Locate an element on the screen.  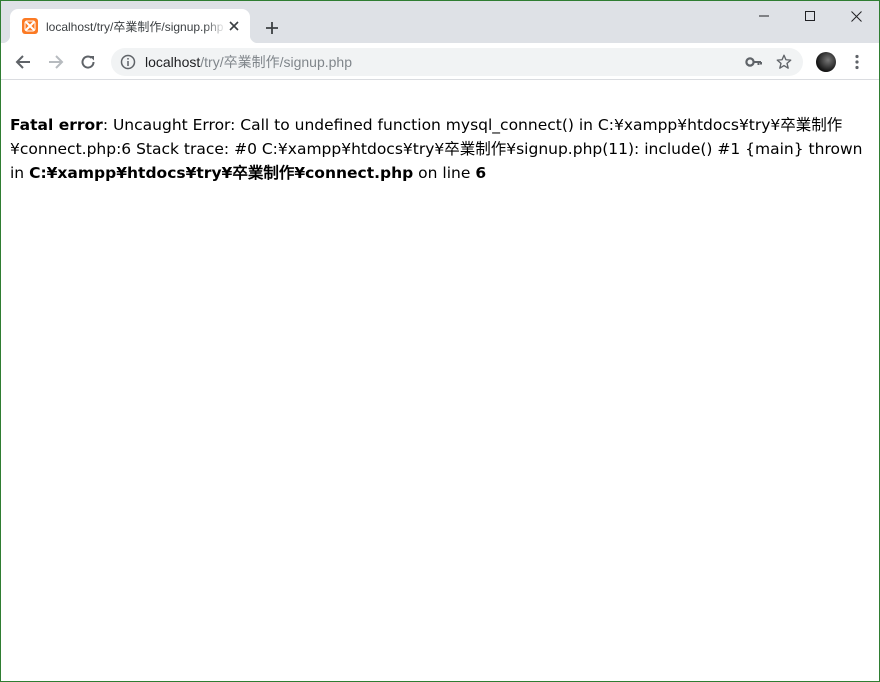
url-path: /try/卒業制作/signup.php is located at coordinates (276, 62).